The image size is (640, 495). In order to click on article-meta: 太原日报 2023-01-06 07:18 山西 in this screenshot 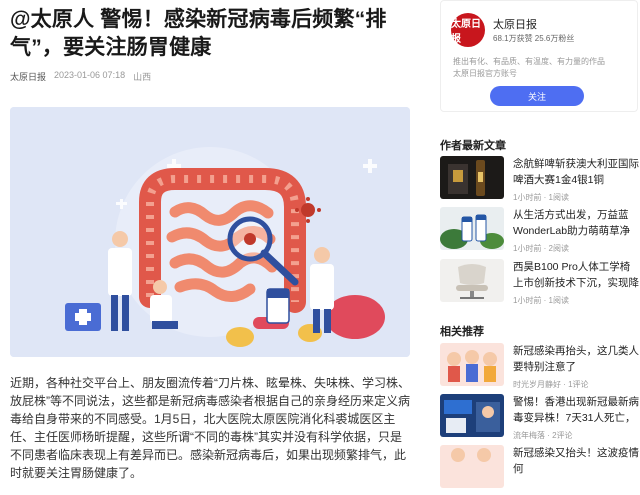, I will do `click(210, 76)`.